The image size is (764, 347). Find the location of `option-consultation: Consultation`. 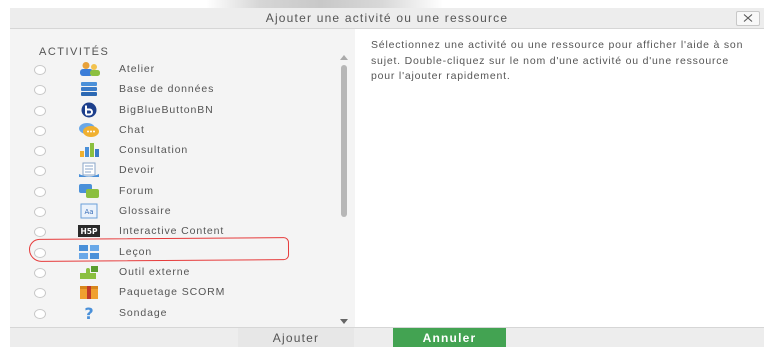

option-consultation: Consultation is located at coordinates (175, 150).